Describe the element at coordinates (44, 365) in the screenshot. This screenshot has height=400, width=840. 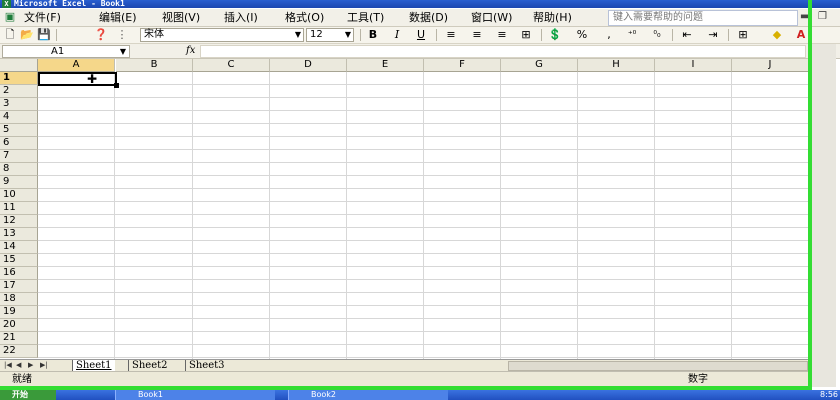
I see `last-sheet-icon: ▶|` at that location.